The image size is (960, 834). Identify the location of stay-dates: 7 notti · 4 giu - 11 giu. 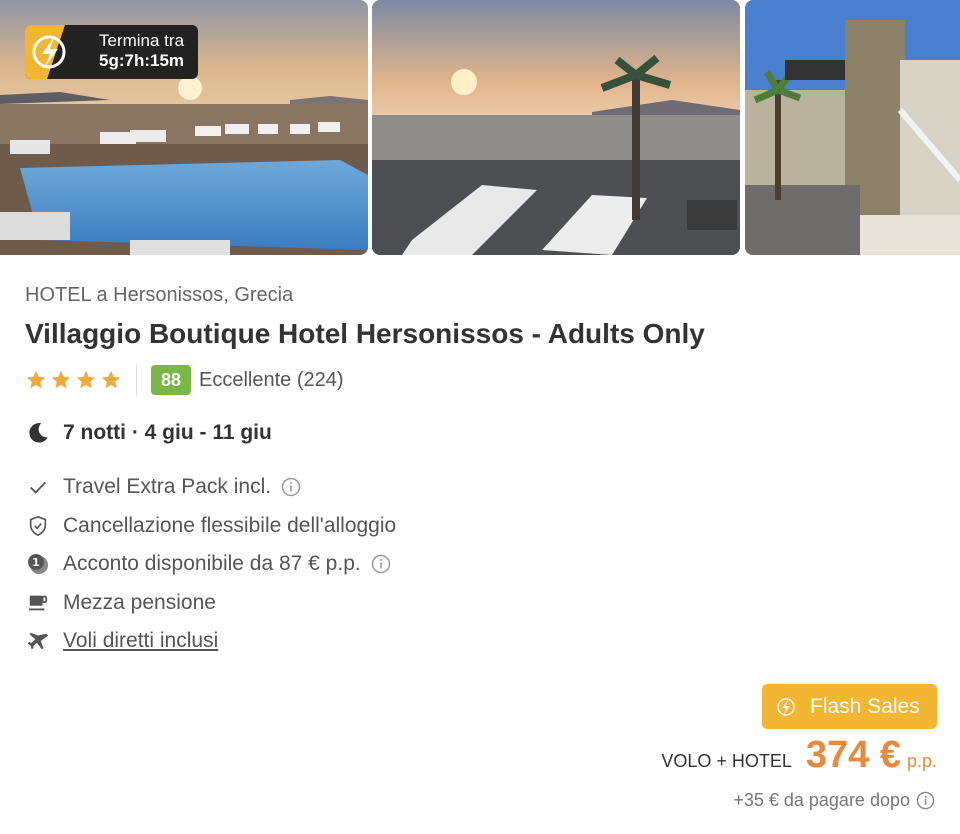
(148, 433).